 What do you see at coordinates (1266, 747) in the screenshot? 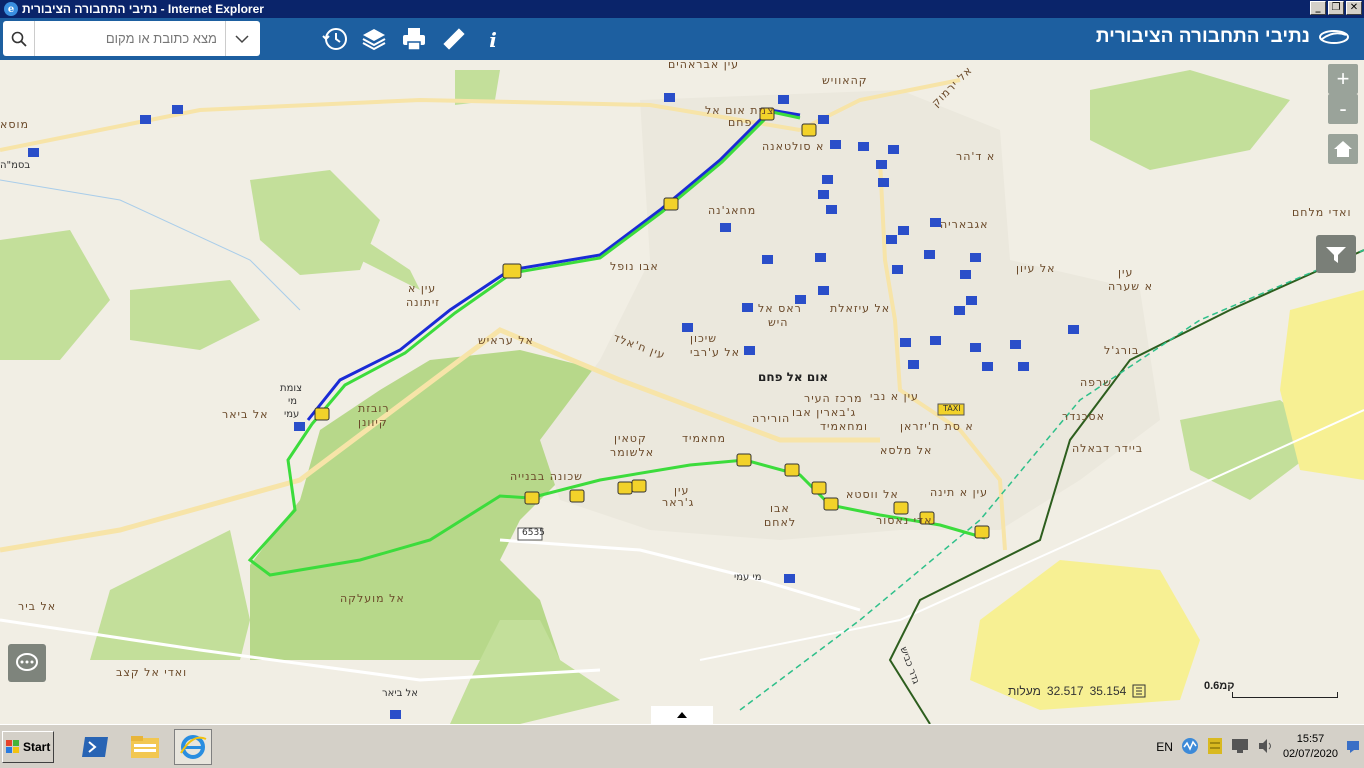
I see `volume-icon` at bounding box center [1266, 747].